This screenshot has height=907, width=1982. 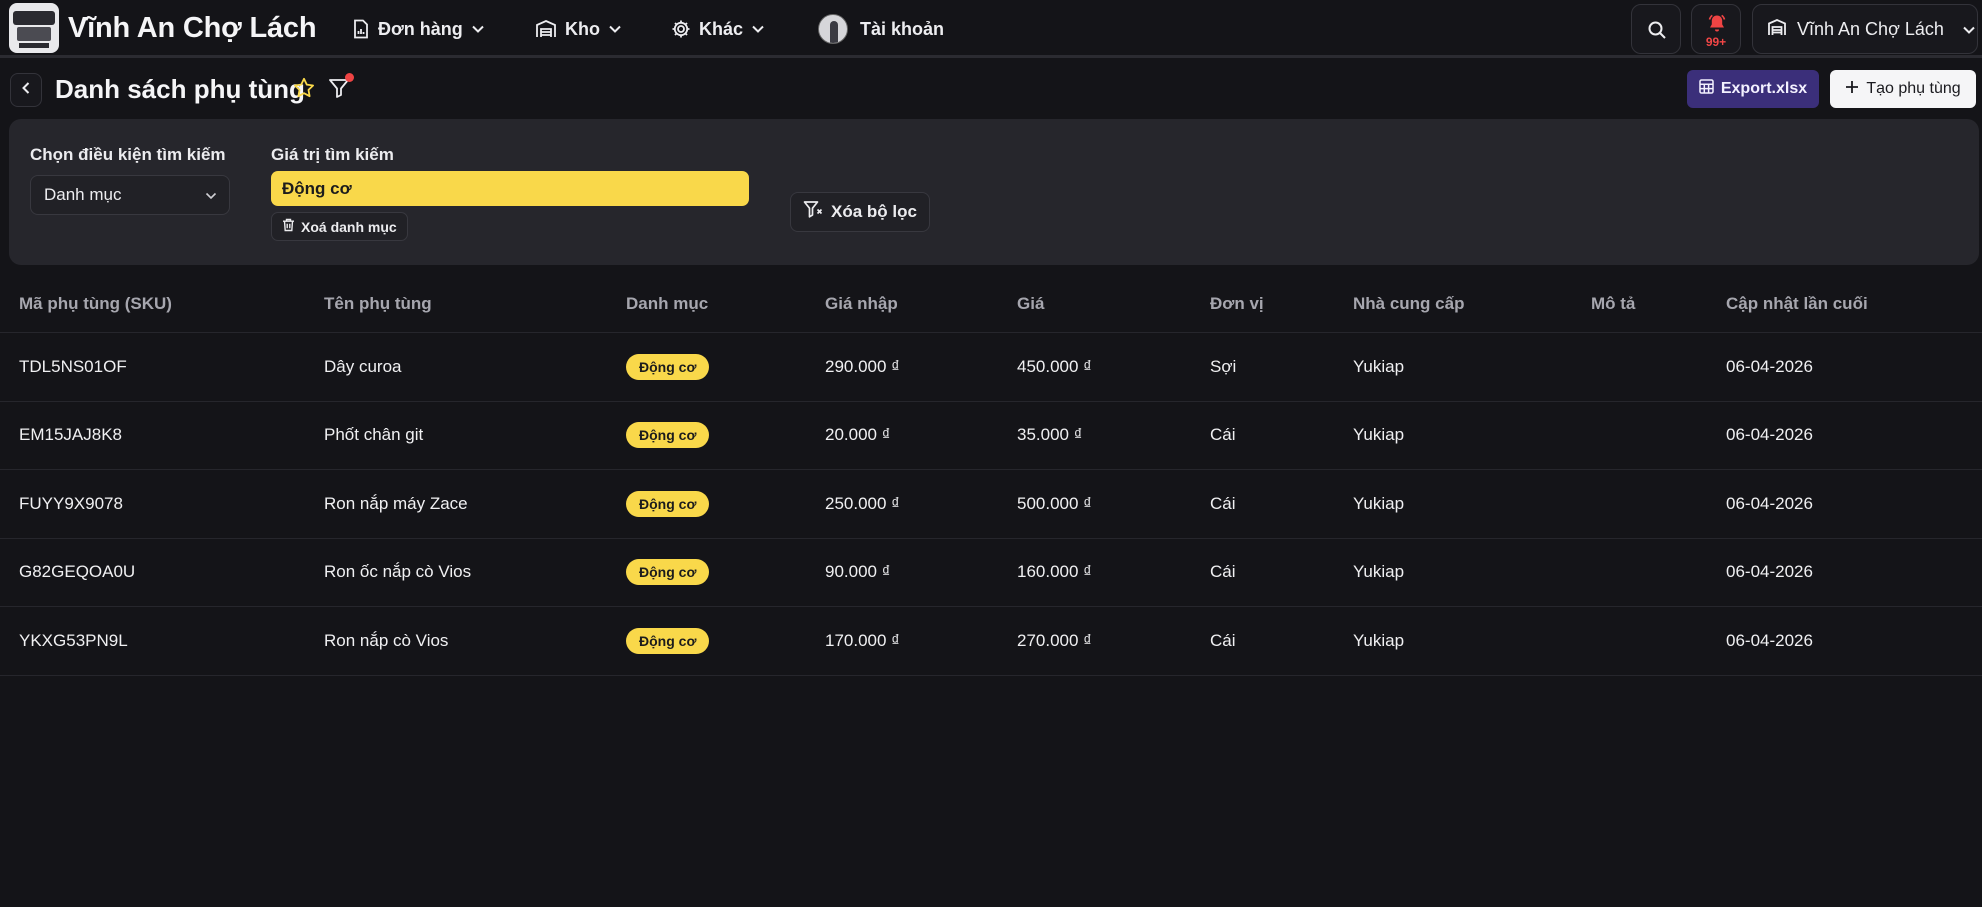 What do you see at coordinates (386, 640) in the screenshot?
I see `cell-name: Ron nắp cò Vios` at bounding box center [386, 640].